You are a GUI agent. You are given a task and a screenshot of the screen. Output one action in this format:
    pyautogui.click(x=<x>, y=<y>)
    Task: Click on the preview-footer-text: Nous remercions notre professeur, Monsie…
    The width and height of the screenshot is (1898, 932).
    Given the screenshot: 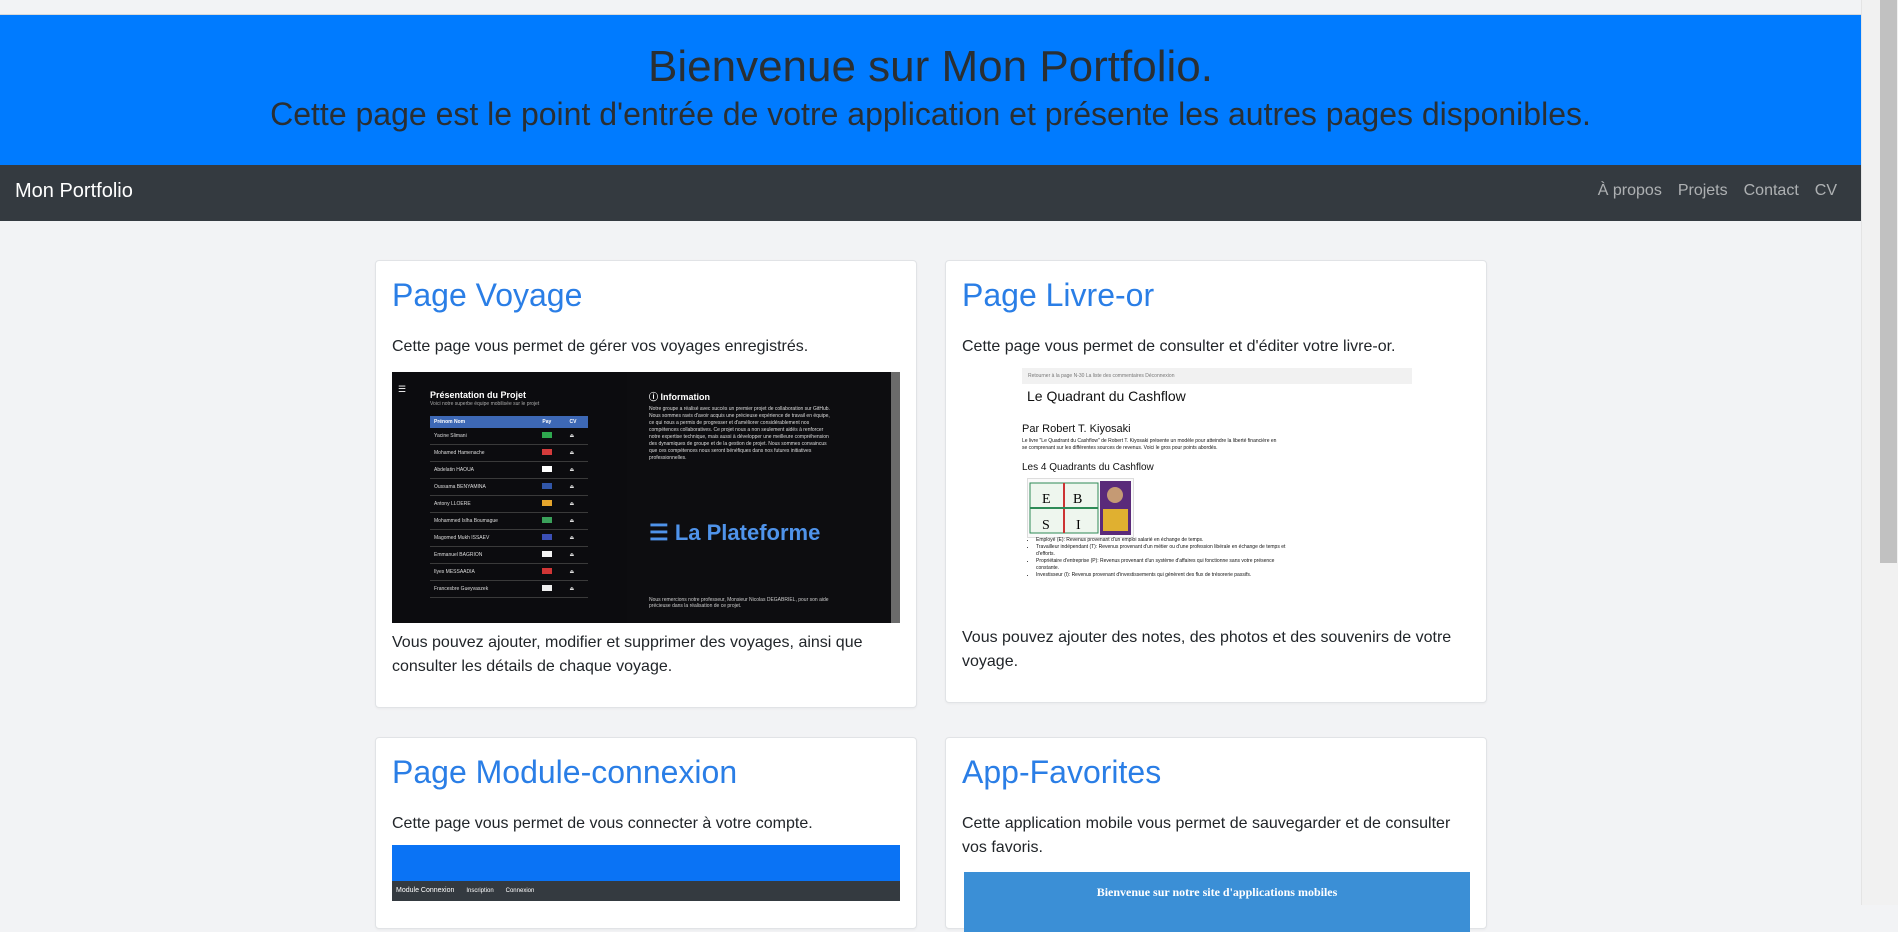 What is the action you would take?
    pyautogui.click(x=739, y=603)
    